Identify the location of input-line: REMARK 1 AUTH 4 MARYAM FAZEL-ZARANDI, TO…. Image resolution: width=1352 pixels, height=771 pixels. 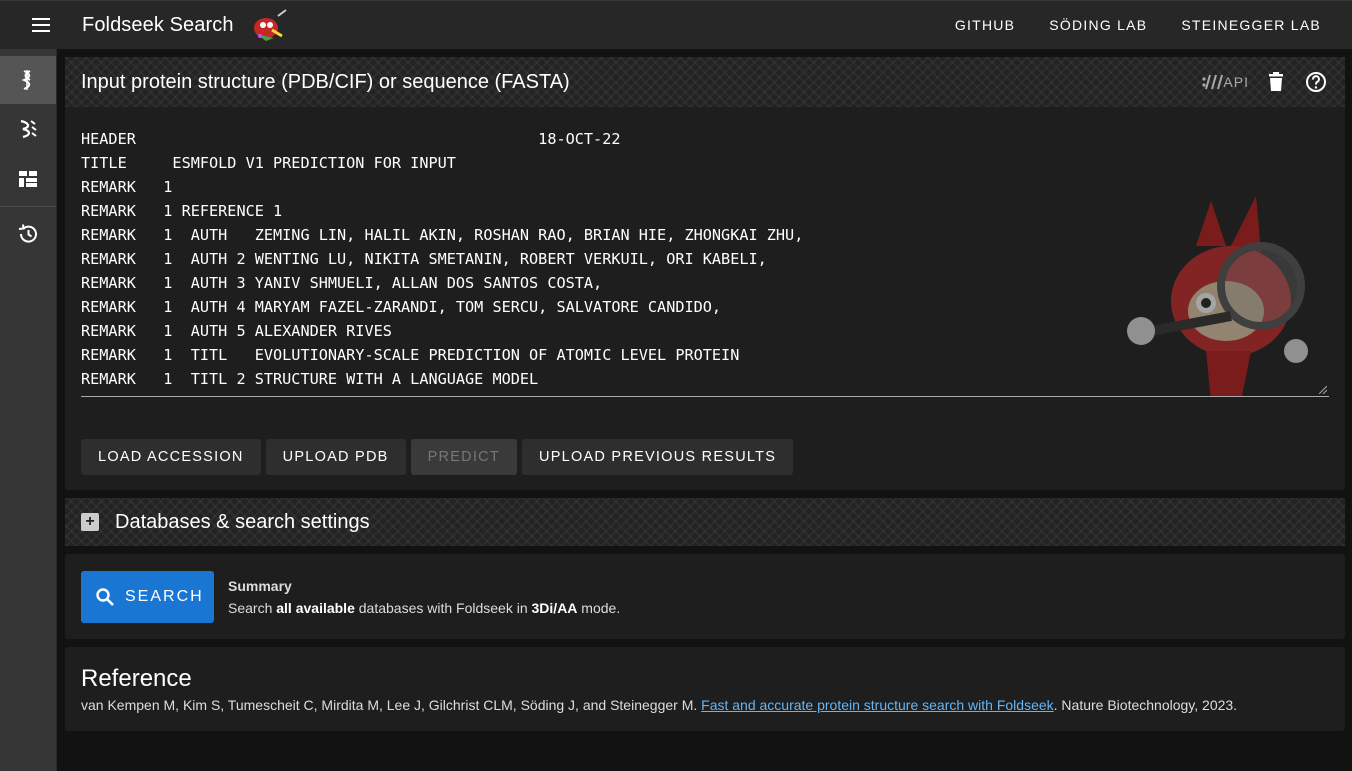
(401, 307).